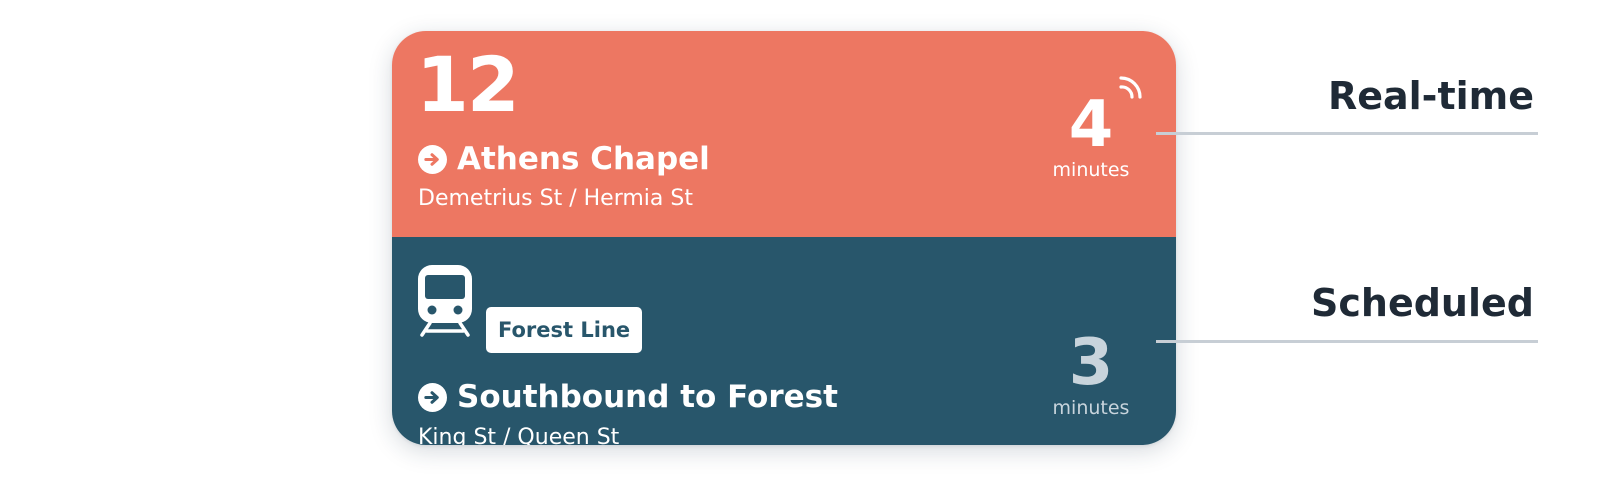 The image size is (1600, 488). Describe the element at coordinates (564, 330) in the screenshot. I see `line-badge: Forest Line` at that location.